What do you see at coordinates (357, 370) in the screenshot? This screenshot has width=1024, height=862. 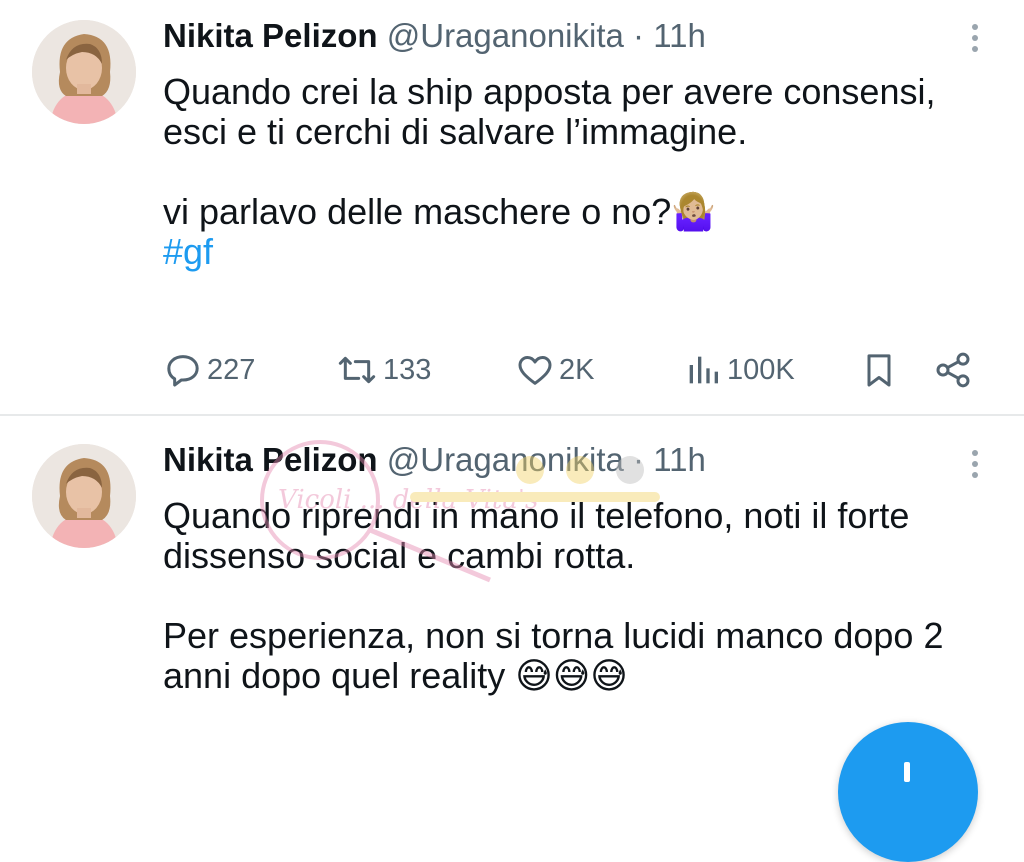 I see `repost-icon` at bounding box center [357, 370].